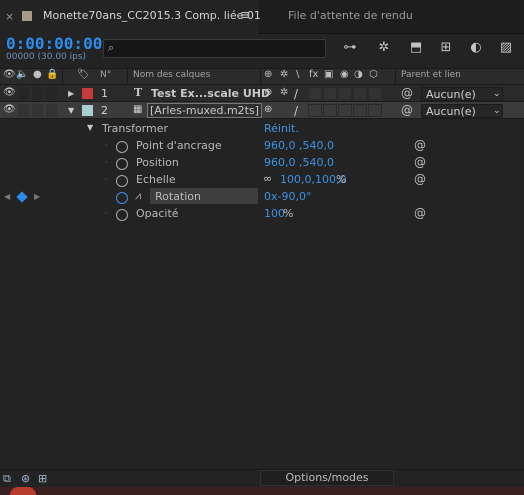 The width and height of the screenshot is (524, 495). I want to click on 3d-layer-switch-icon: ⬡, so click(373, 74).